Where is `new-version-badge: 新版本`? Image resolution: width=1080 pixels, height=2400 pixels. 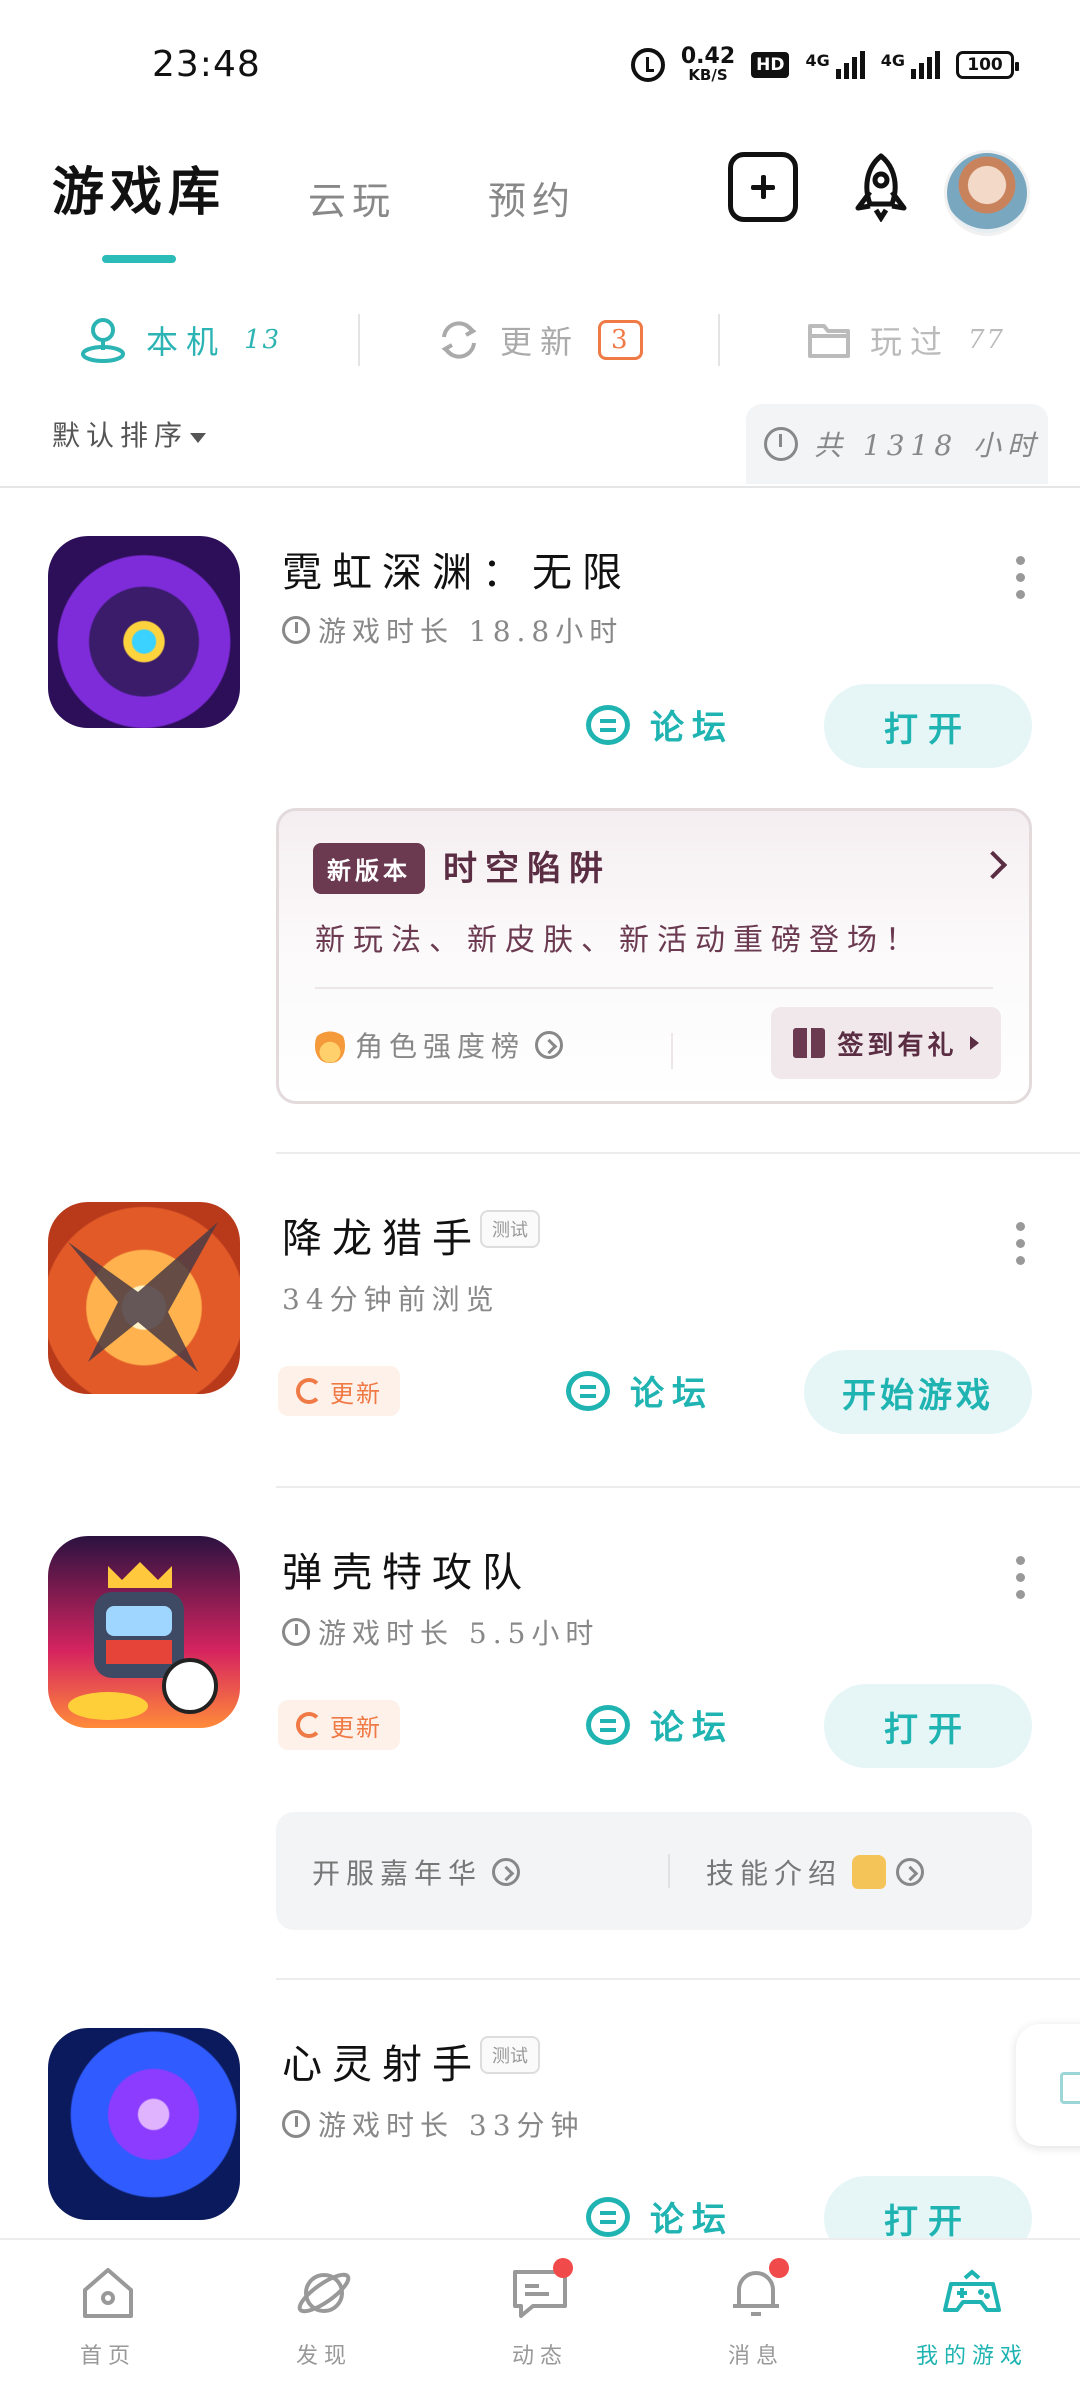
new-version-badge: 新版本 is located at coordinates (369, 868).